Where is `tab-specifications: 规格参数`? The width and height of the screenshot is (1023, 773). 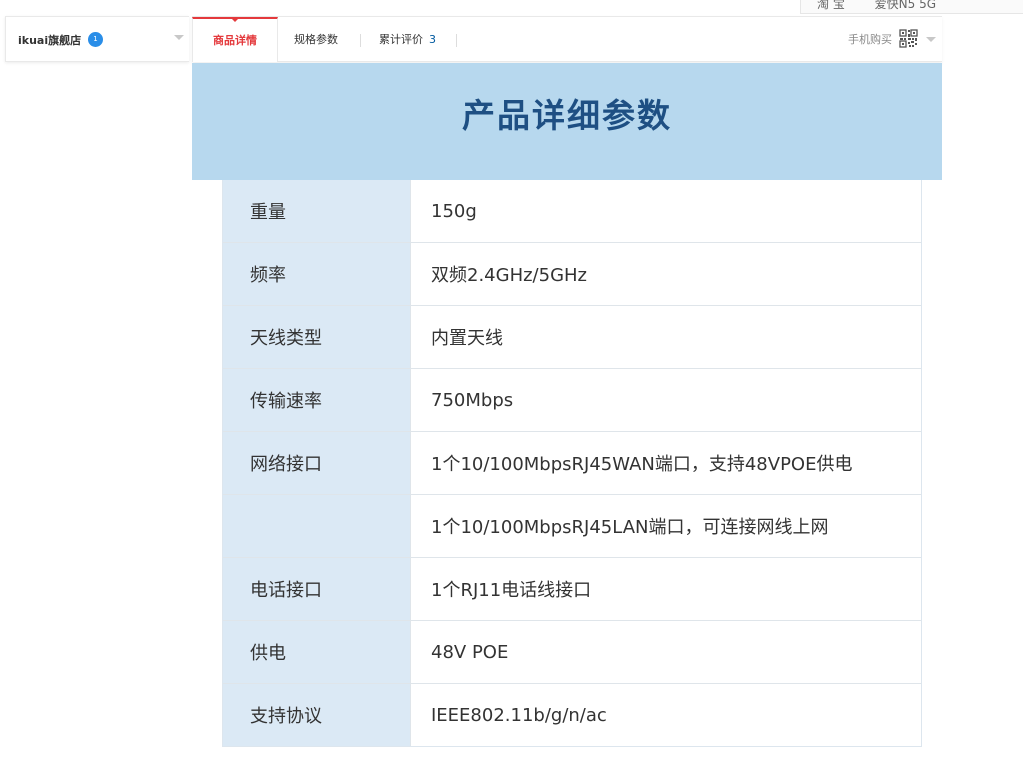 tab-specifications: 规格参数 is located at coordinates (316, 39).